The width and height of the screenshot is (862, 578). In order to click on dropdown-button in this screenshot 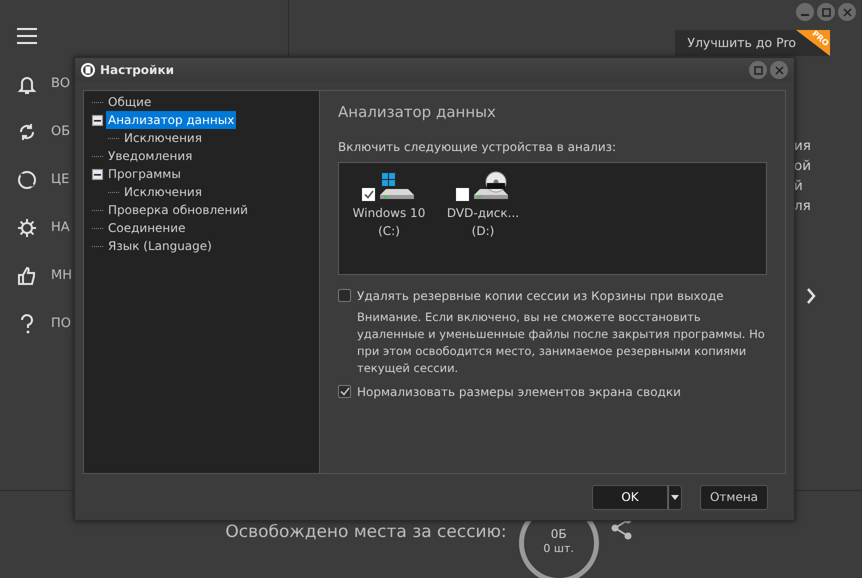, I will do `click(675, 497)`.